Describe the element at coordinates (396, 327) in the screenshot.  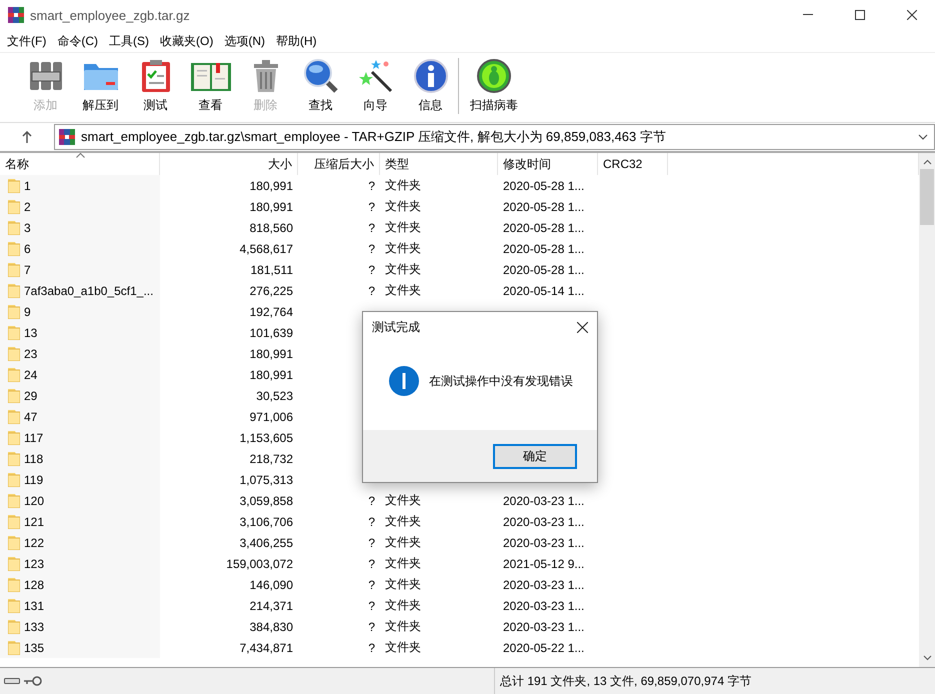
I see `dialog-title: 测试完成` at that location.